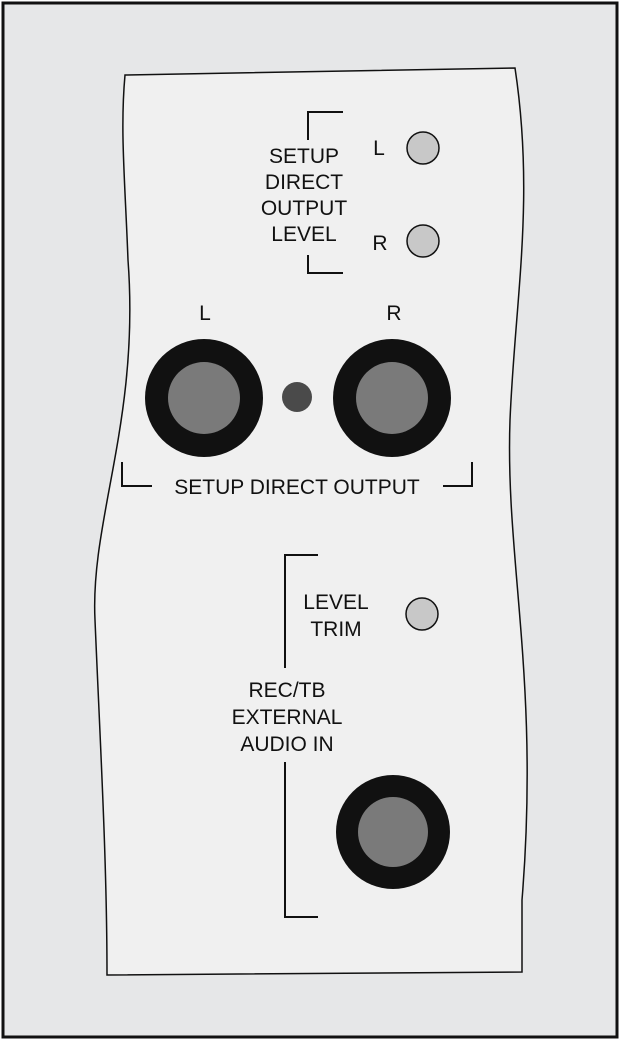 This screenshot has width=620, height=1040. Describe the element at coordinates (286, 744) in the screenshot. I see `external-audio-label-line-3: AUDIO IN` at that location.